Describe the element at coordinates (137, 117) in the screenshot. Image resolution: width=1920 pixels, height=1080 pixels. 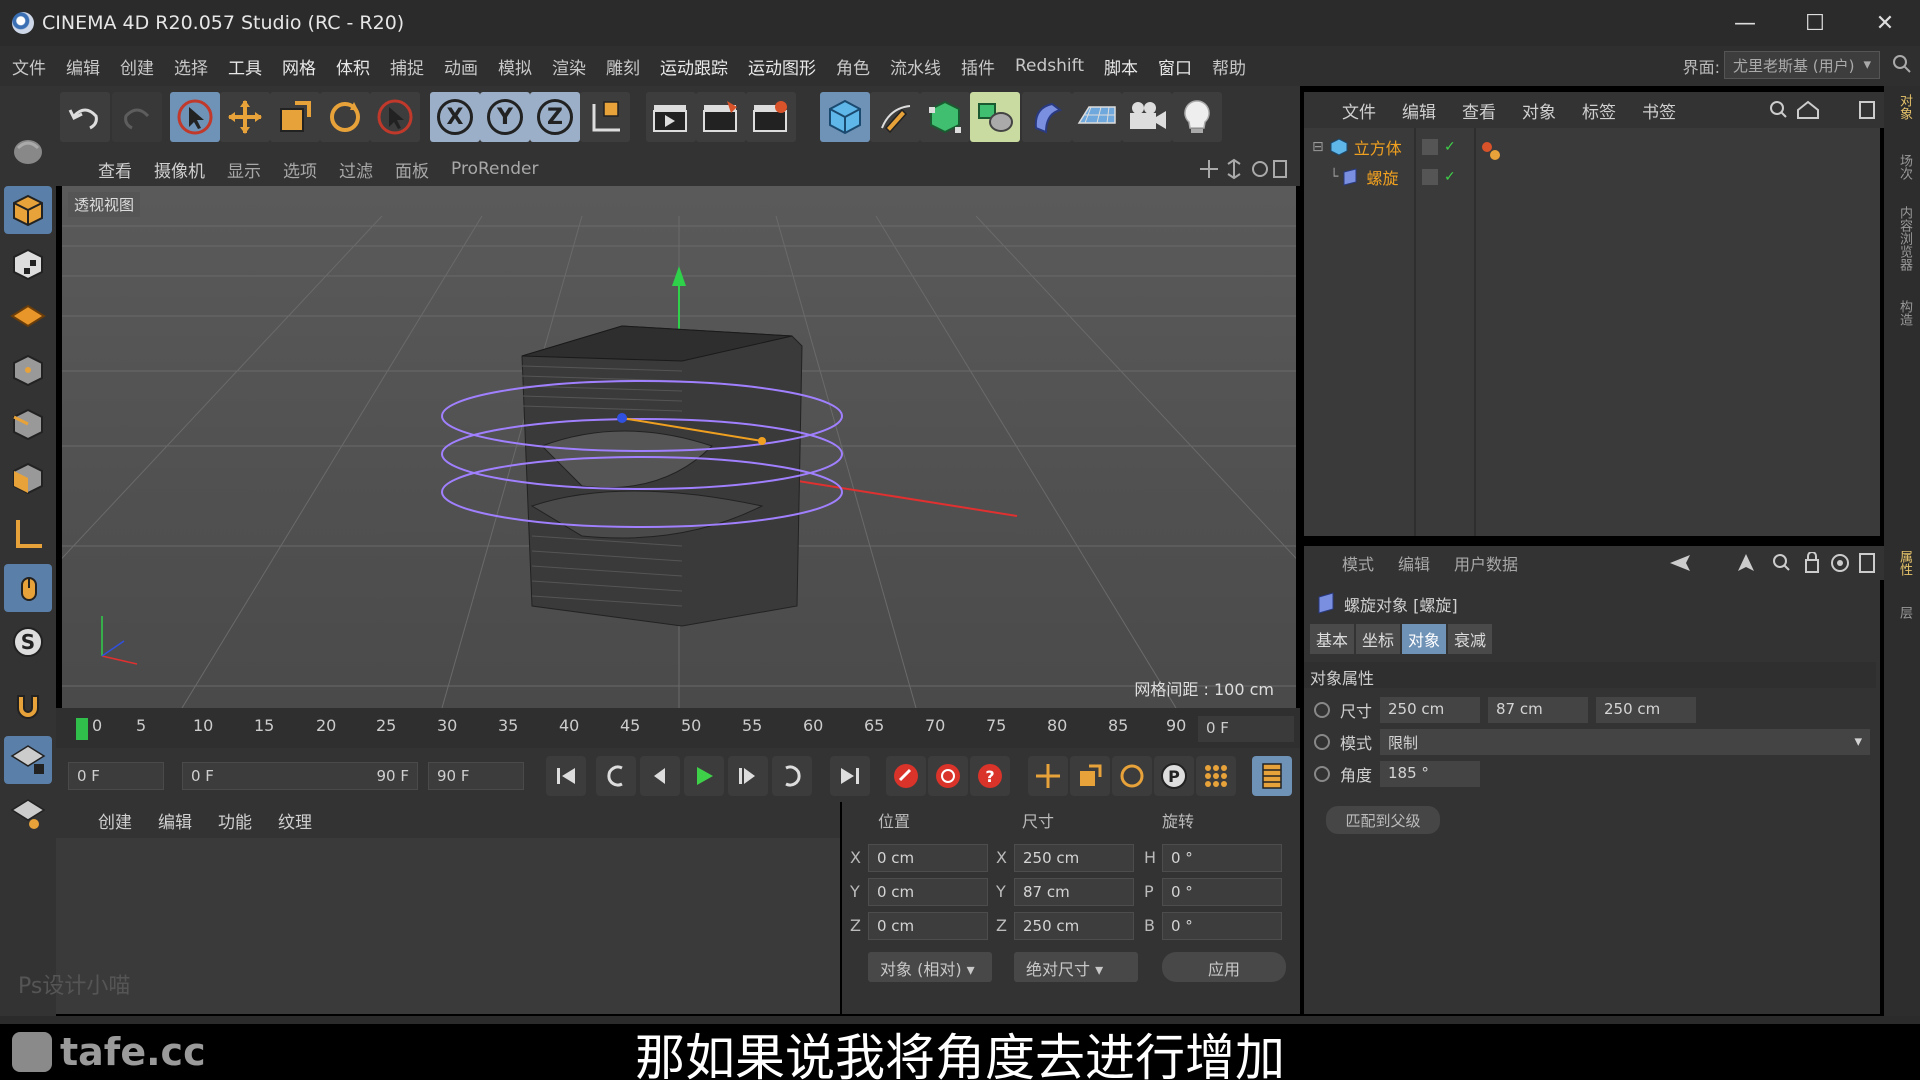
I see `redo-icon` at that location.